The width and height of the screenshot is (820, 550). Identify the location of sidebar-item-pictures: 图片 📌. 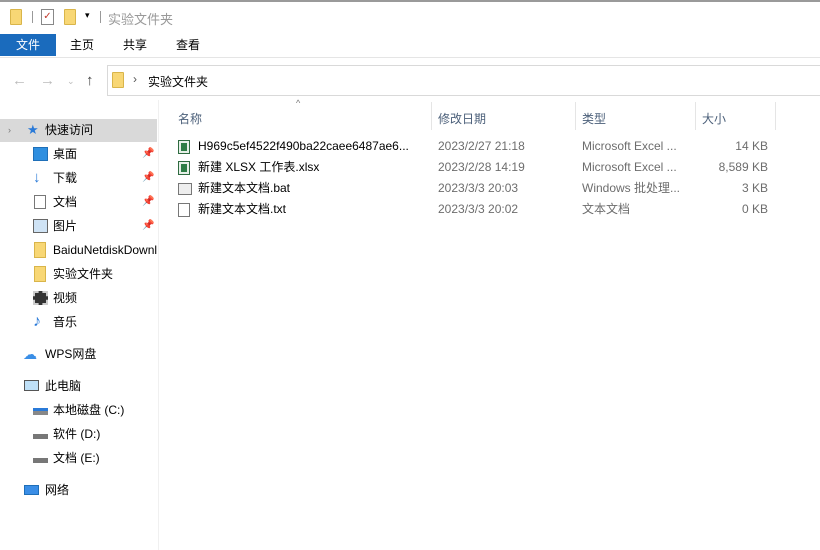
(78, 226).